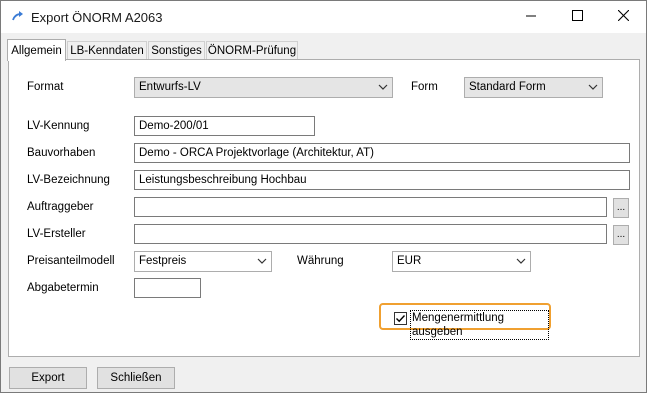  What do you see at coordinates (370, 207) in the screenshot?
I see `auftraggeber-input` at bounding box center [370, 207].